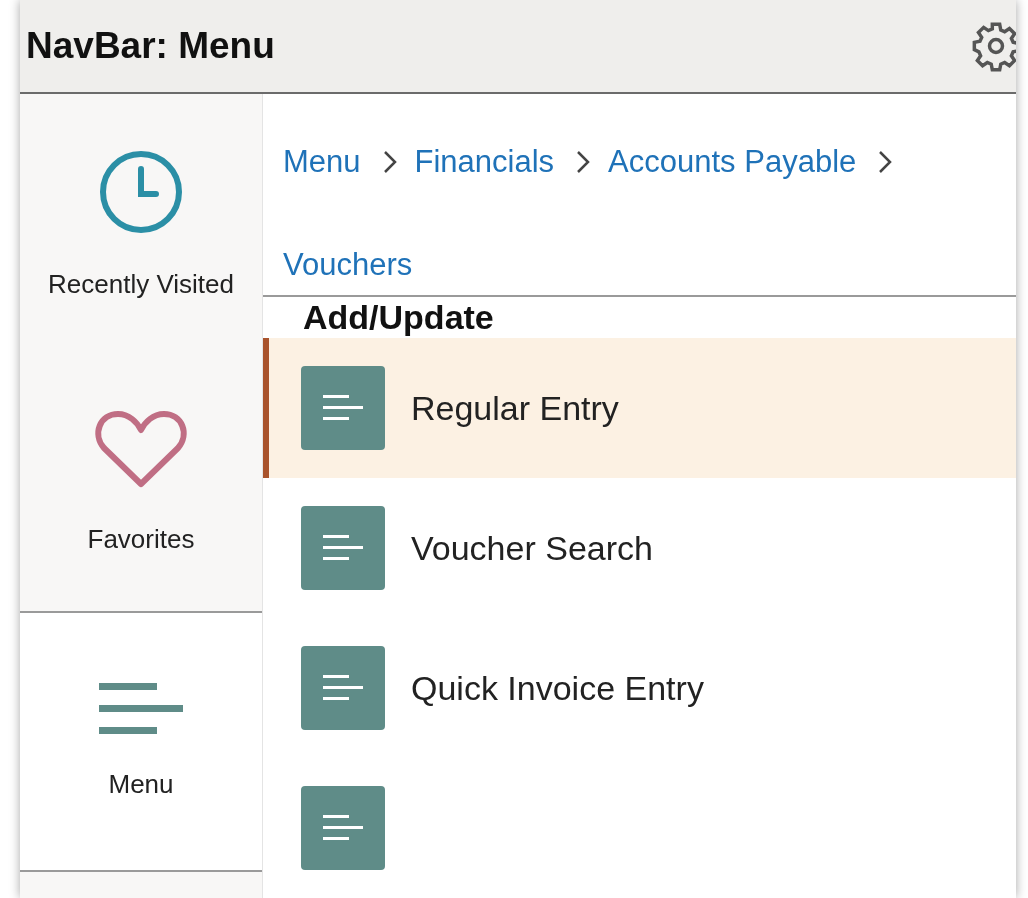 The image size is (1028, 898). Describe the element at coordinates (515, 408) in the screenshot. I see `menu-item-label: Regular Entry` at that location.